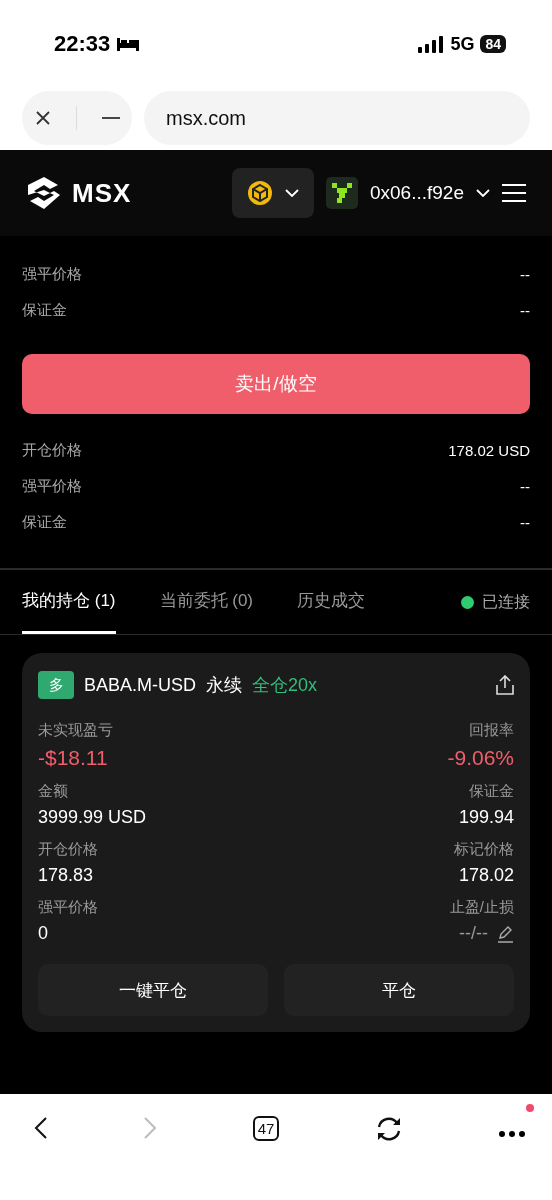 The image size is (552, 1200). Describe the element at coordinates (76, 730) in the screenshot. I see `stat-label: 未实现盈亏` at that location.